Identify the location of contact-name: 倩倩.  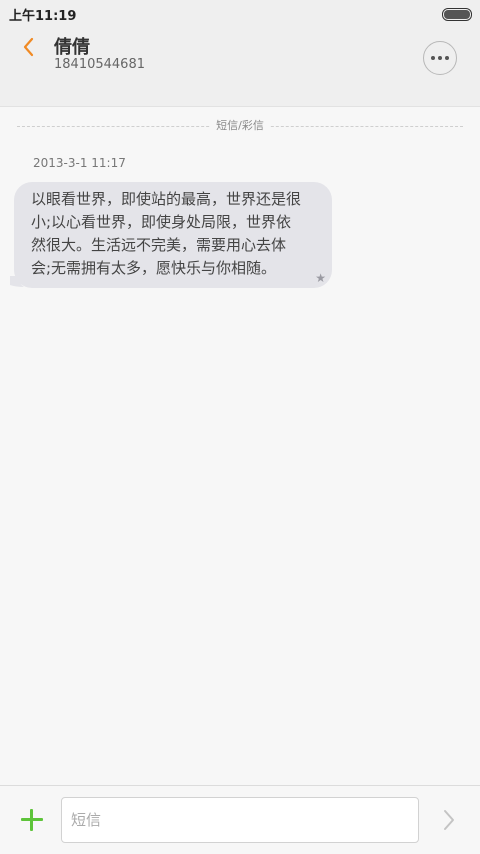
(72, 47).